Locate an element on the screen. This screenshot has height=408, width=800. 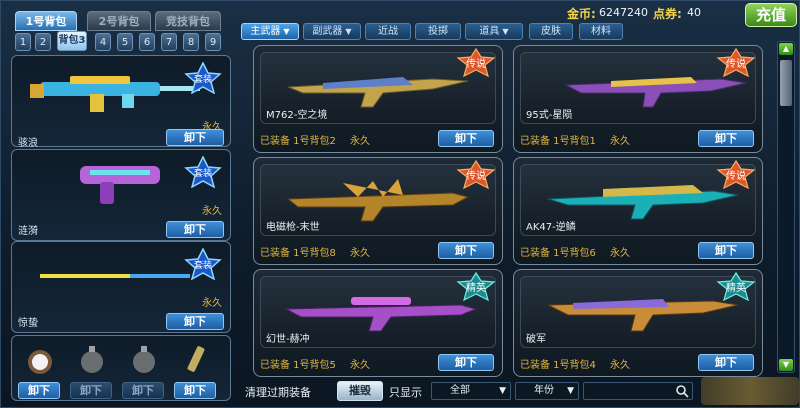
tab-throwable: 投掷 is located at coordinates (438, 31).